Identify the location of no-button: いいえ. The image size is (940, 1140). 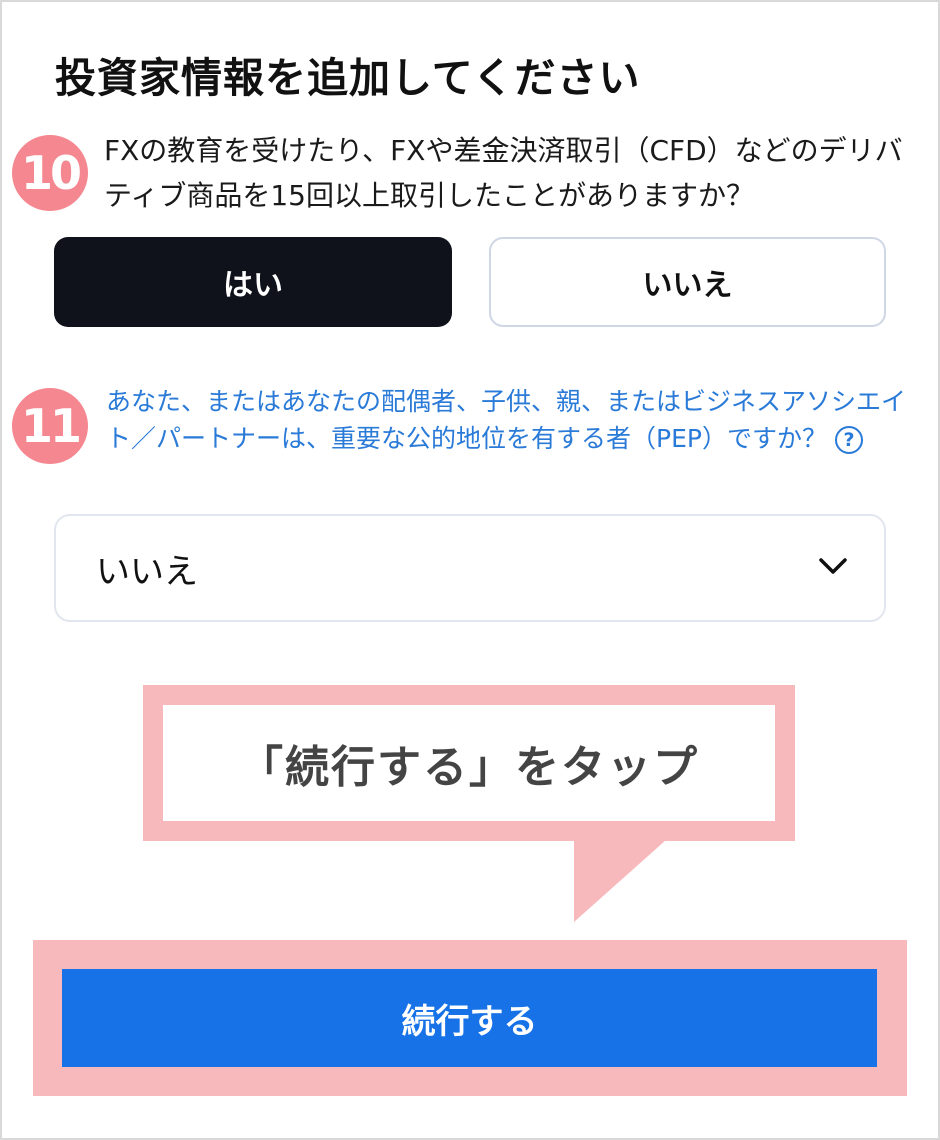
(687, 282).